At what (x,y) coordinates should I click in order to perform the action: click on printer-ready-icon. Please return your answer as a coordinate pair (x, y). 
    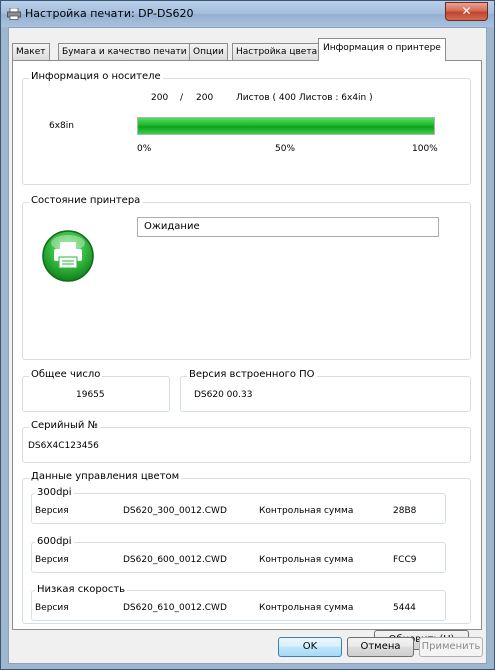
    Looking at the image, I should click on (68, 256).